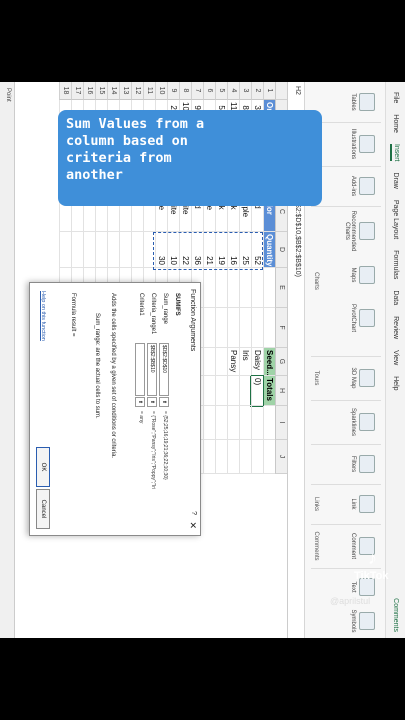  Describe the element at coordinates (395, 297) in the screenshot. I see `tab-data: Data` at that location.